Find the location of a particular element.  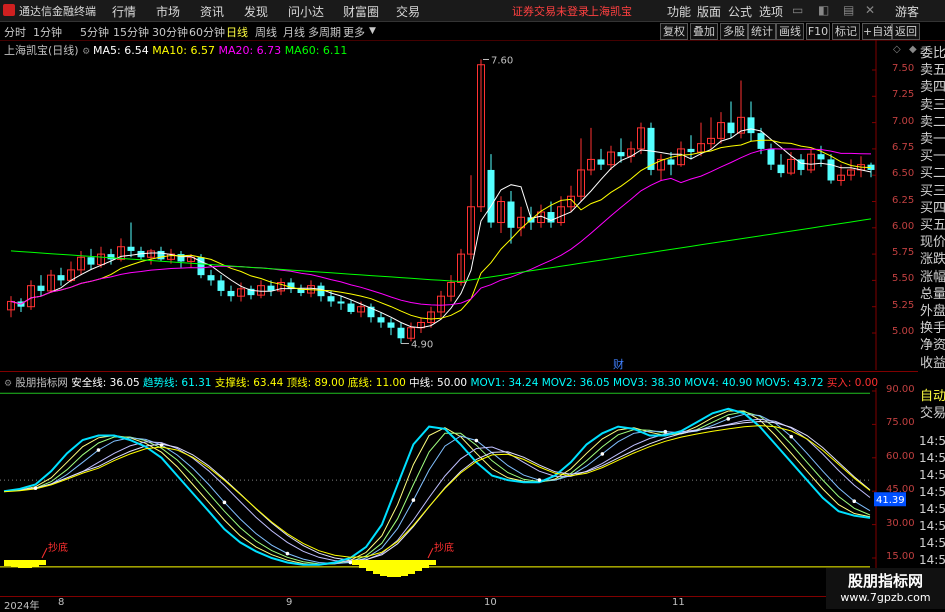

x-label-oct: 10 is located at coordinates (490, 602).